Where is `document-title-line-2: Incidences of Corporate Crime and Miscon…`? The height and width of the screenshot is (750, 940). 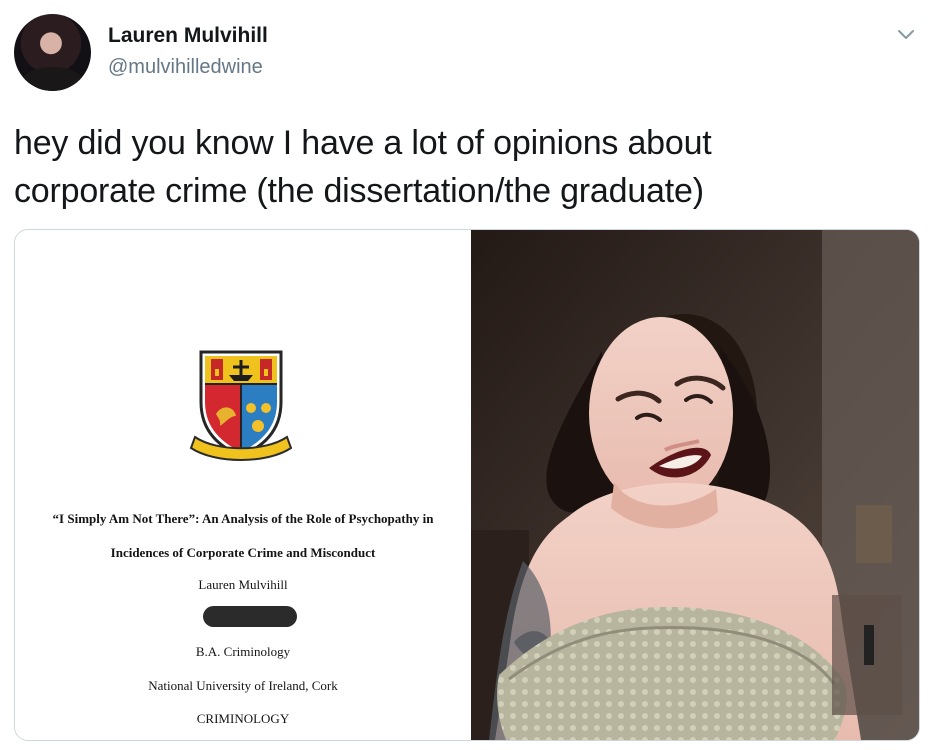
document-title-line-2: Incidences of Corporate Crime and Miscon… is located at coordinates (243, 552).